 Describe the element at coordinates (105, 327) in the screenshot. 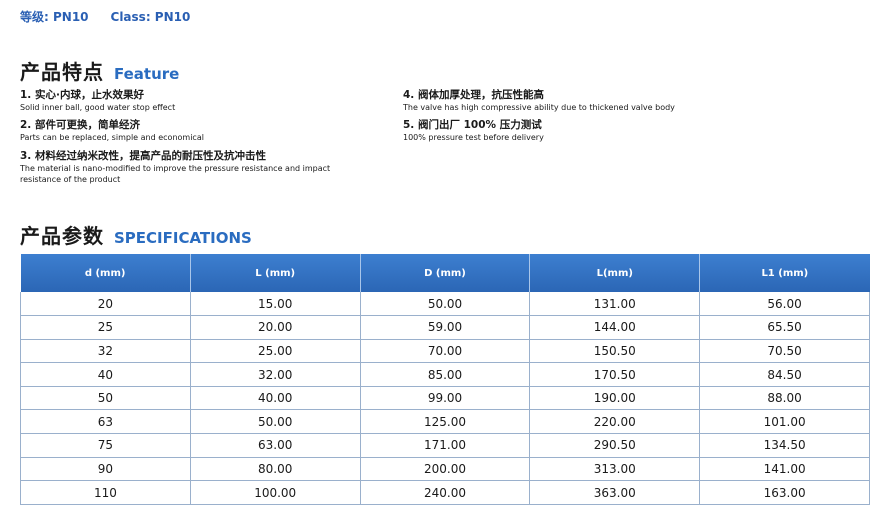

I see `table-cell: 25` at that location.